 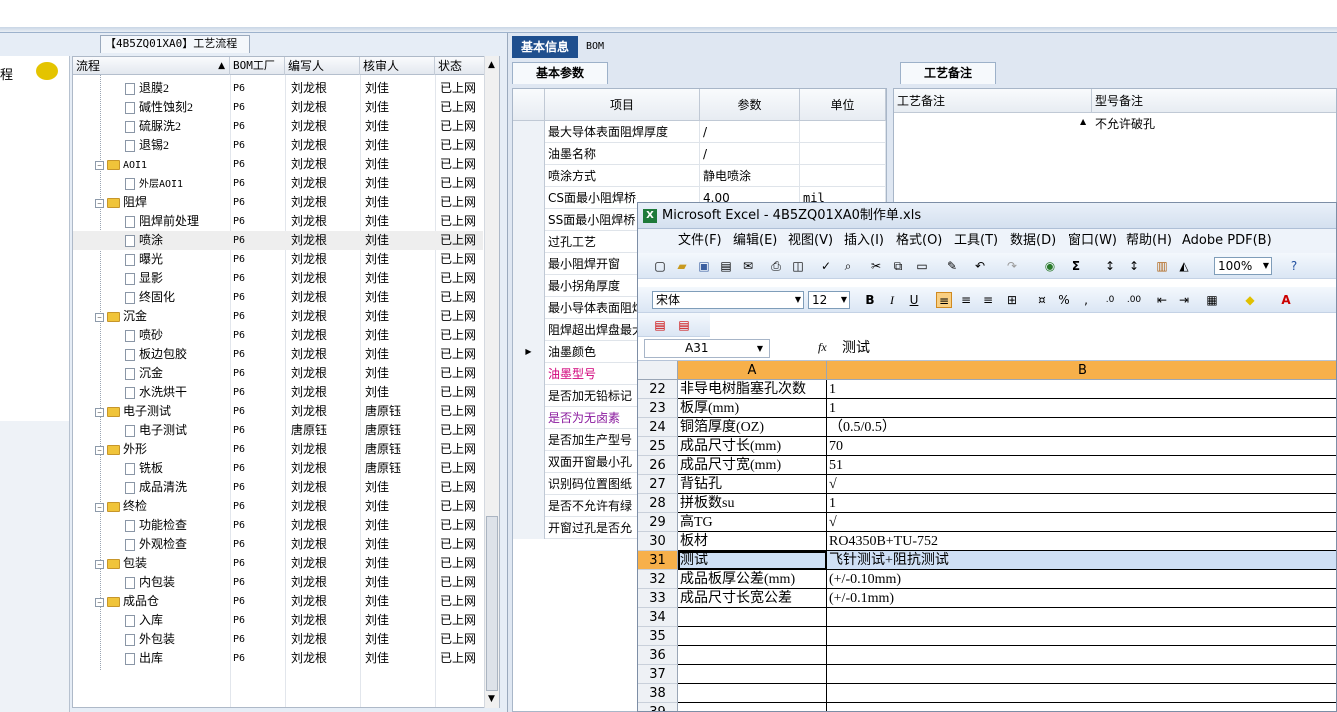 I want to click on tree-node: 硫脲洗2, so click(x=153, y=126).